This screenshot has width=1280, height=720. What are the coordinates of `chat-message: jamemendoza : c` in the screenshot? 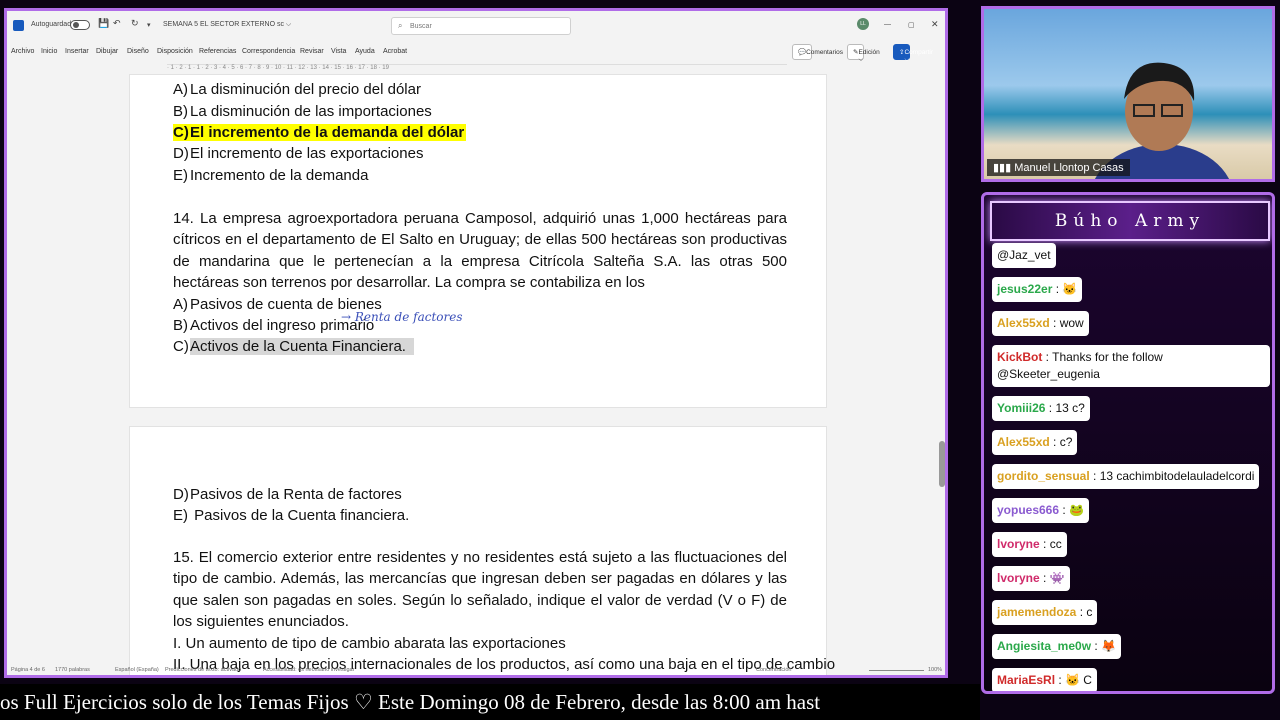 It's located at (1045, 612).